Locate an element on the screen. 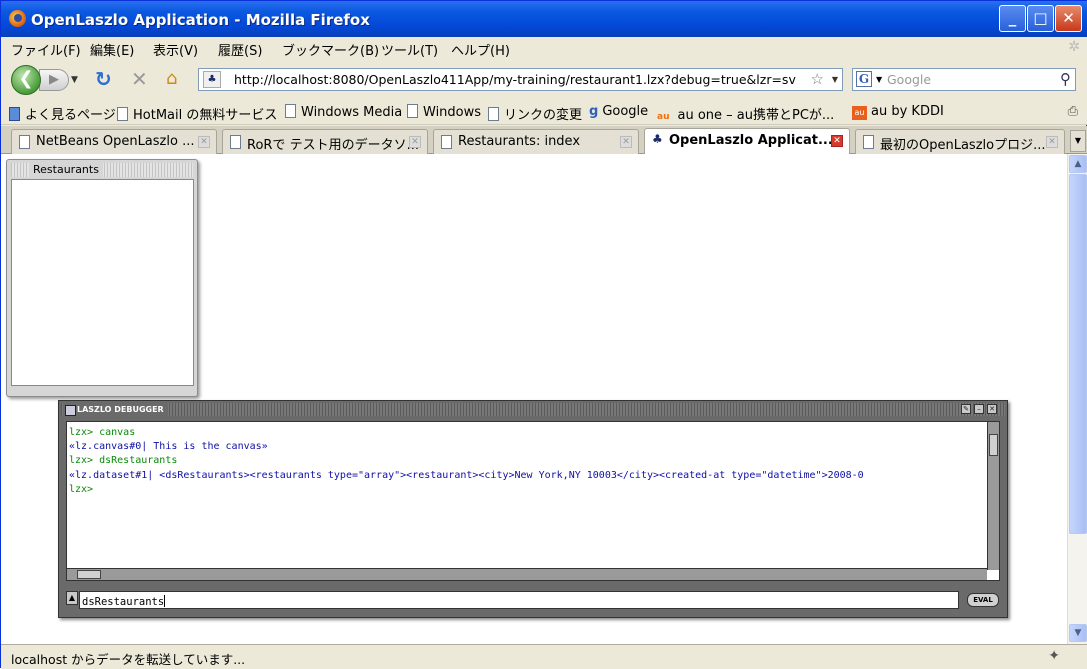  tab-netbeans: NetBeans OpenLaszlo ... ✕ is located at coordinates (114, 141).